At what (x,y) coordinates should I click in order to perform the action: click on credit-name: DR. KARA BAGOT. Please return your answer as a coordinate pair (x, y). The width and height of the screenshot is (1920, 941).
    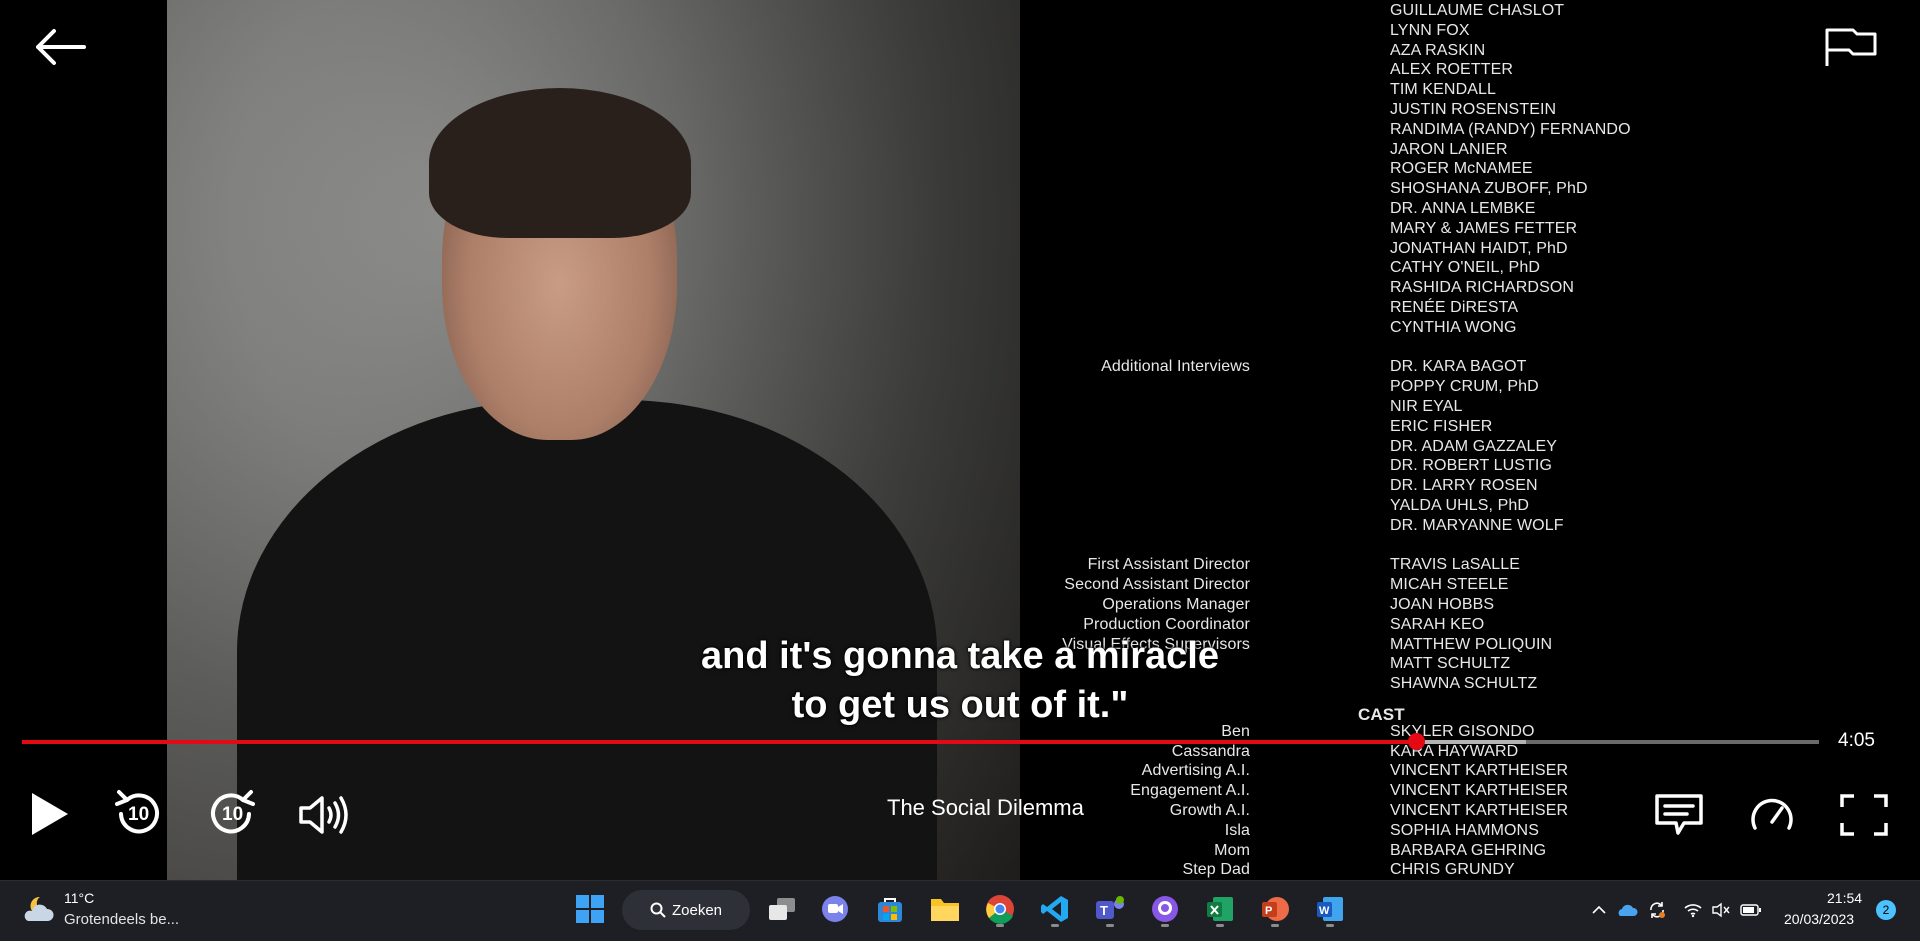
    Looking at the image, I should click on (1458, 367).